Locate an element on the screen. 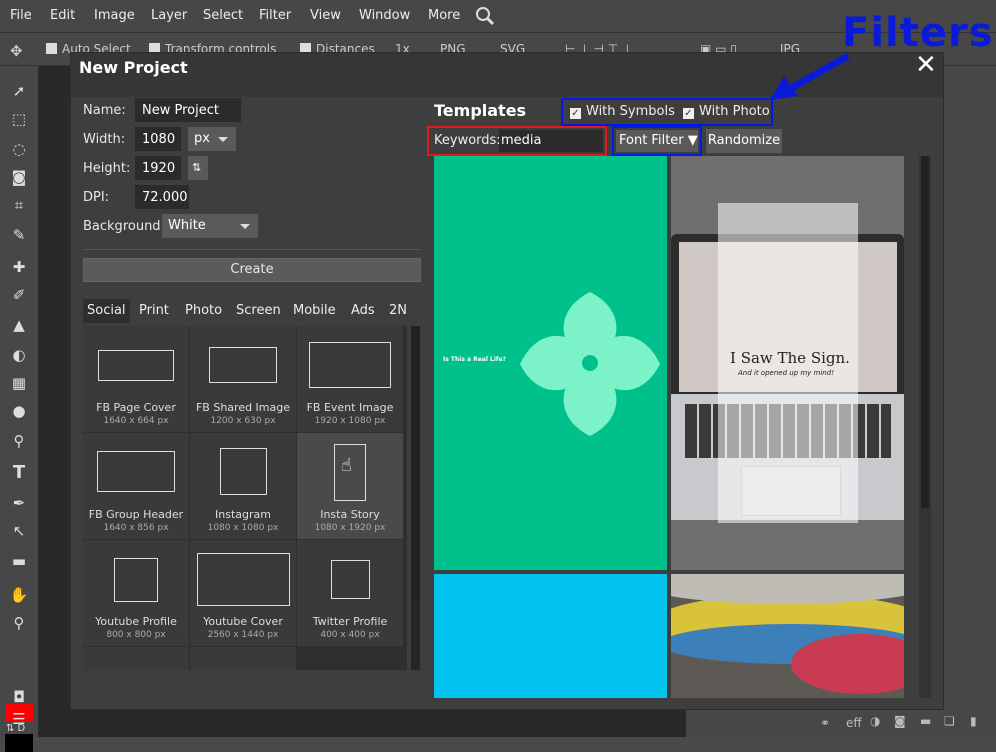 The width and height of the screenshot is (996, 752). menu-file: File is located at coordinates (21, 15).